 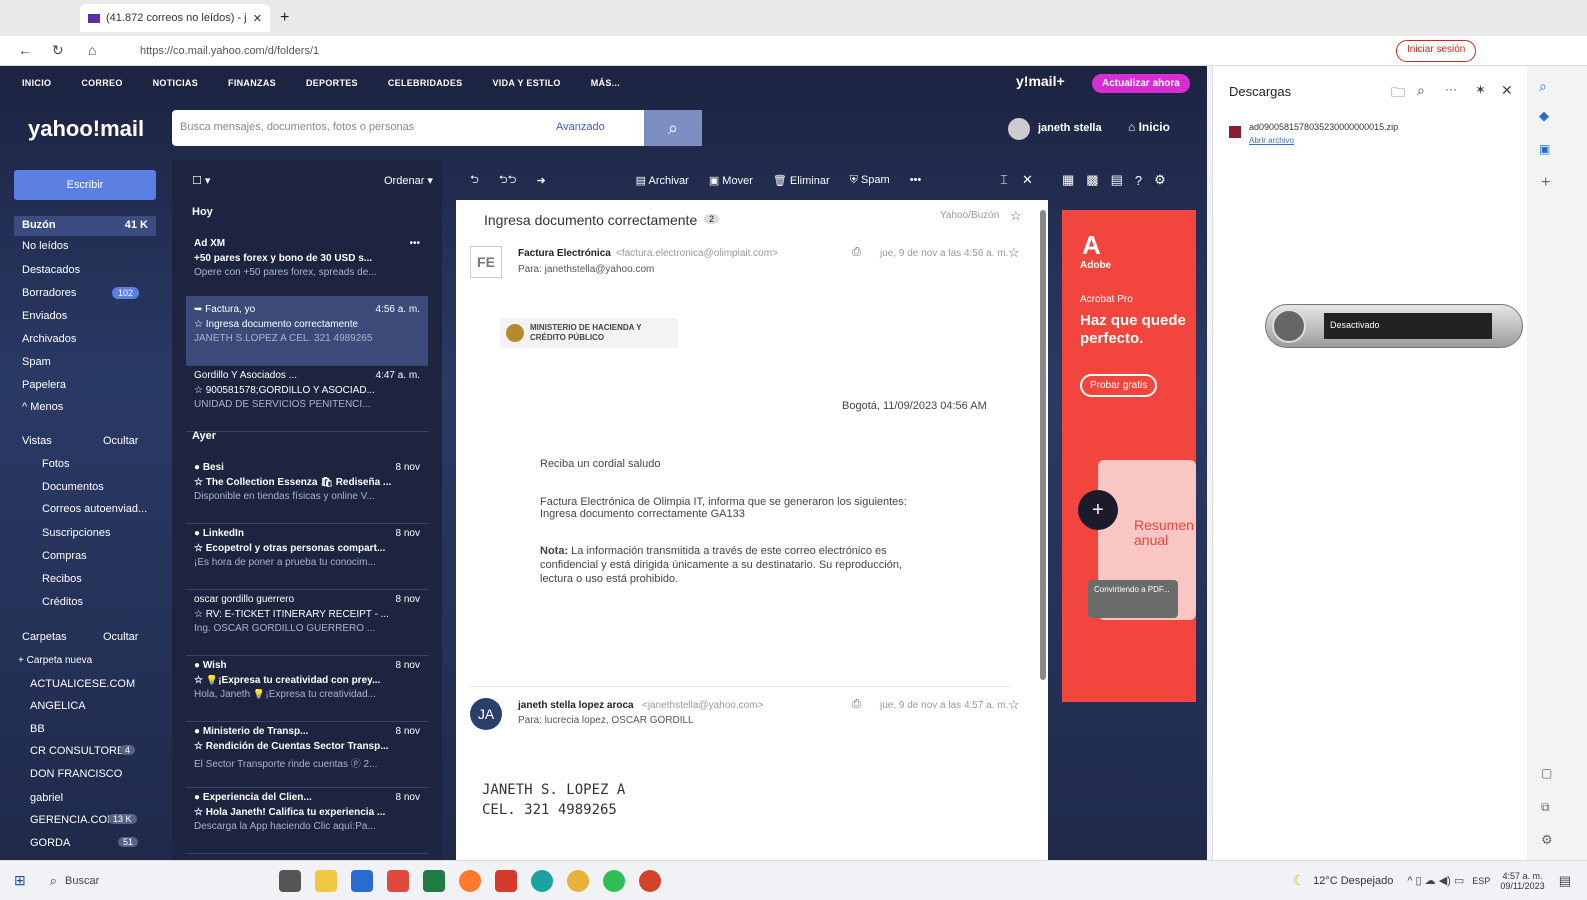 What do you see at coordinates (252, 83) in the screenshot?
I see `nav-finanzas: FINANZAS` at bounding box center [252, 83].